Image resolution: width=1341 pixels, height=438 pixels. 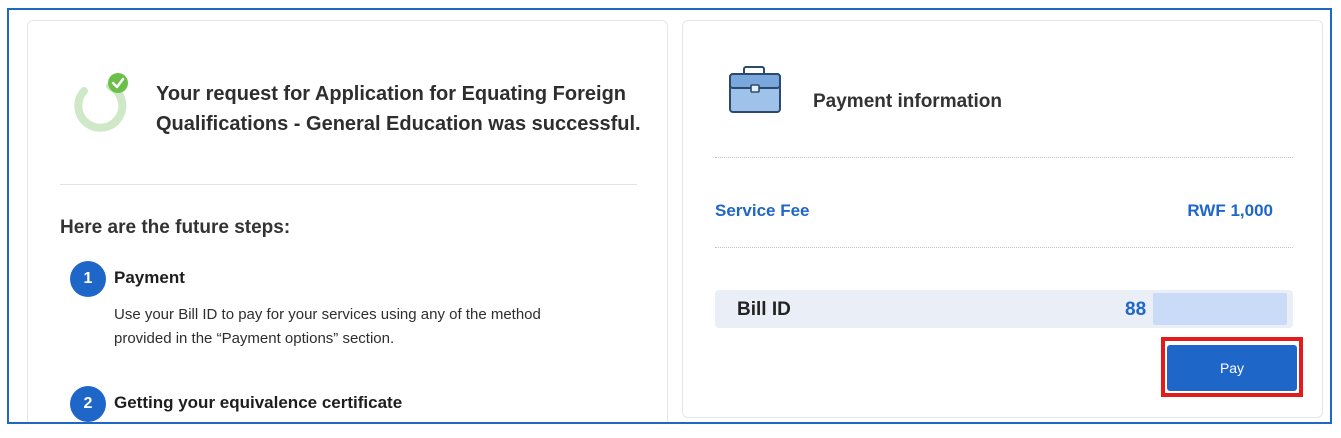 What do you see at coordinates (175, 227) in the screenshot?
I see `steps-heading: Here are the future steps:` at bounding box center [175, 227].